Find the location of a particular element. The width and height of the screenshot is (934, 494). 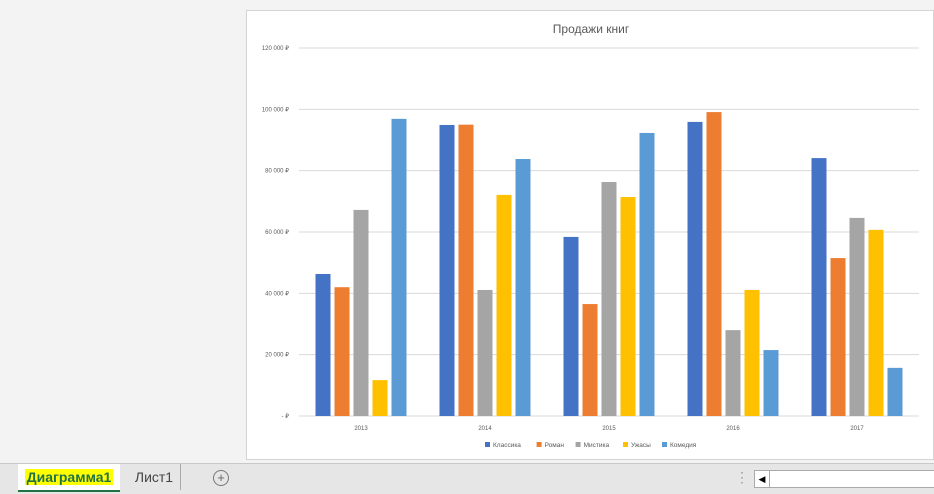

y-tick-label: 100 000 ₽ is located at coordinates (275, 109).